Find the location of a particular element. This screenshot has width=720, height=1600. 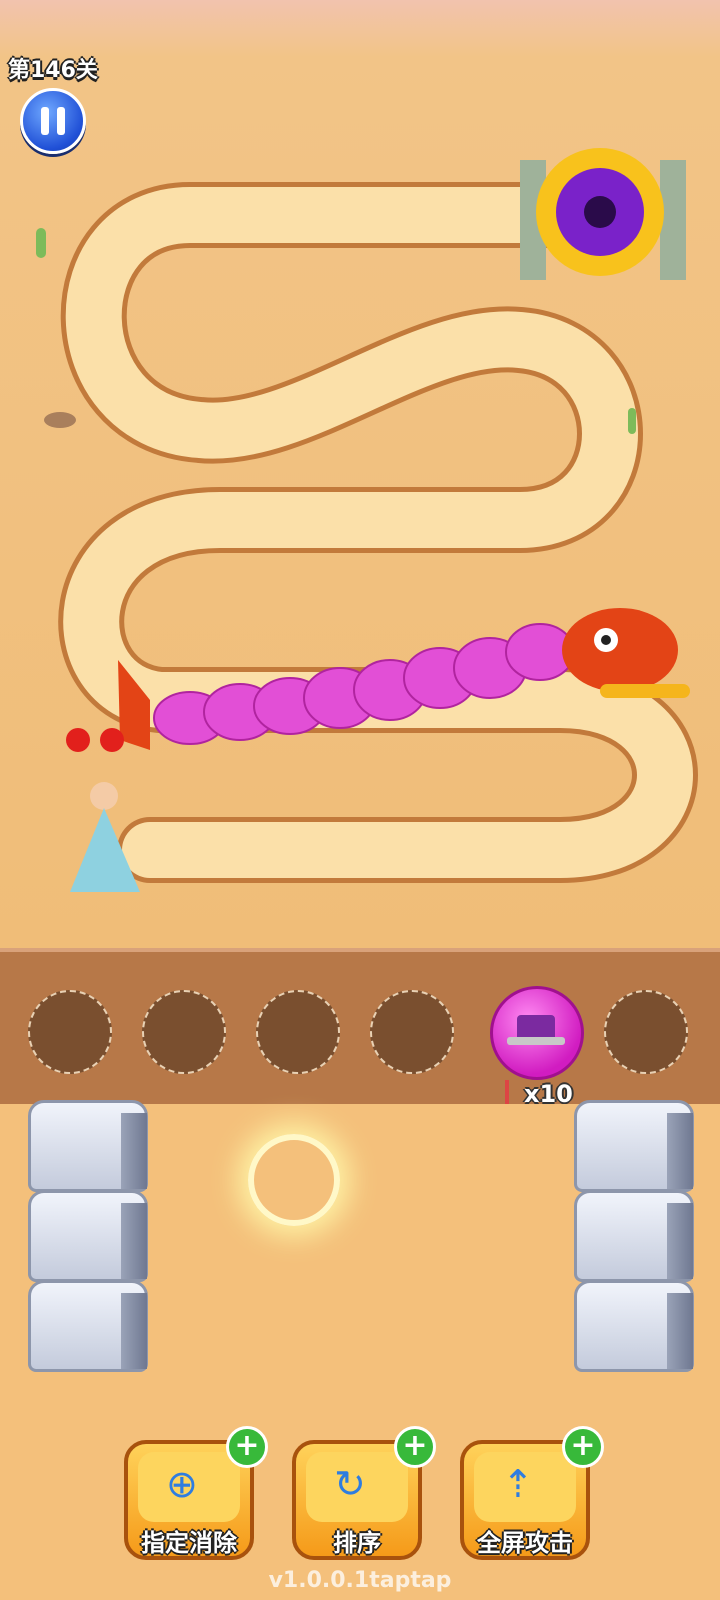

button-label: 排序 is located at coordinates (357, 1543).